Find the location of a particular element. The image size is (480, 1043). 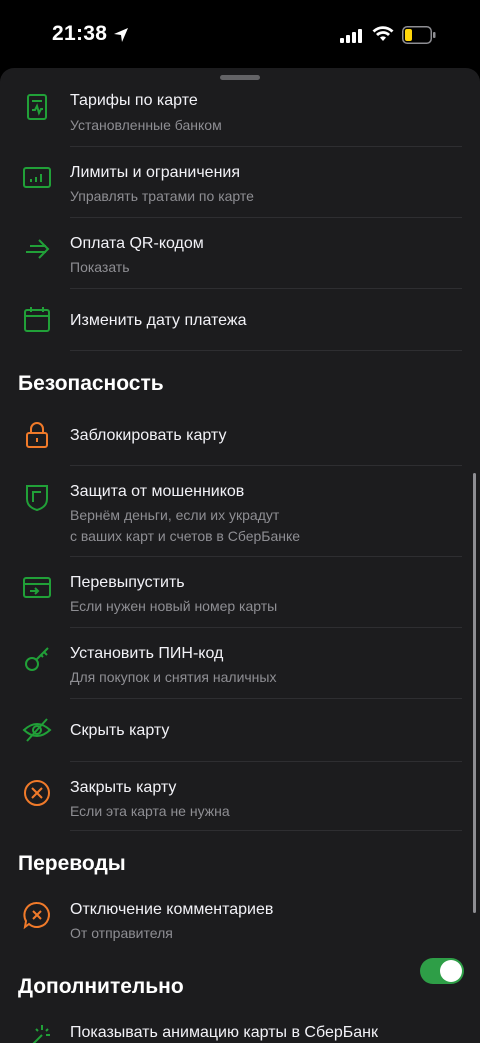

menu-item-subtitle: Если нужен новый номер карты is located at coordinates (174, 606).